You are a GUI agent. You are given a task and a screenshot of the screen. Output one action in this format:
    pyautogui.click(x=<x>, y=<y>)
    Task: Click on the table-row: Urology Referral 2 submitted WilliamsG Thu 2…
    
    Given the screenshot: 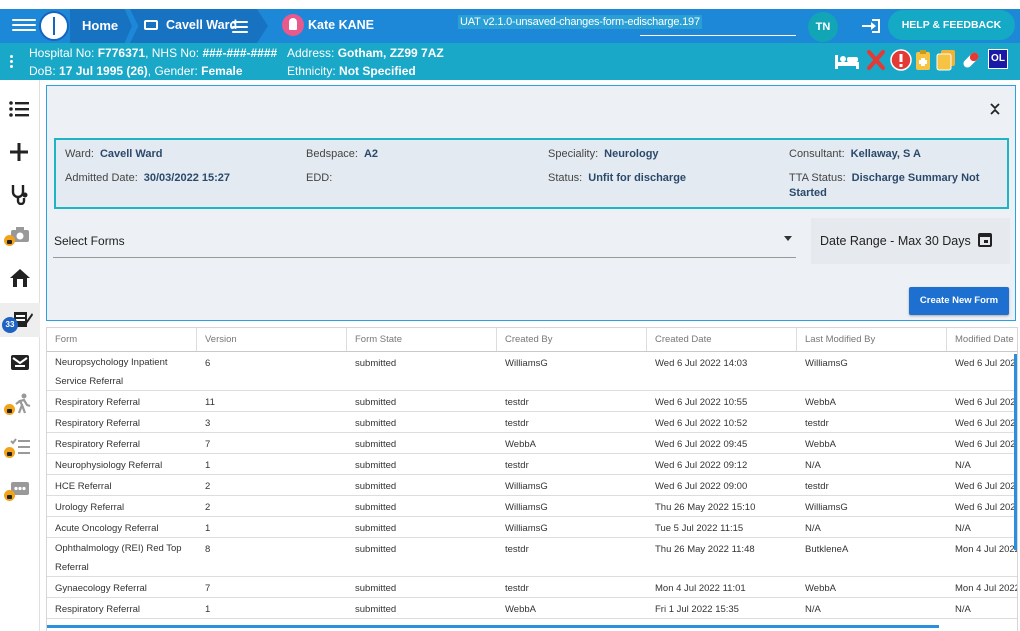 What is the action you would take?
    pyautogui.click(x=532, y=506)
    